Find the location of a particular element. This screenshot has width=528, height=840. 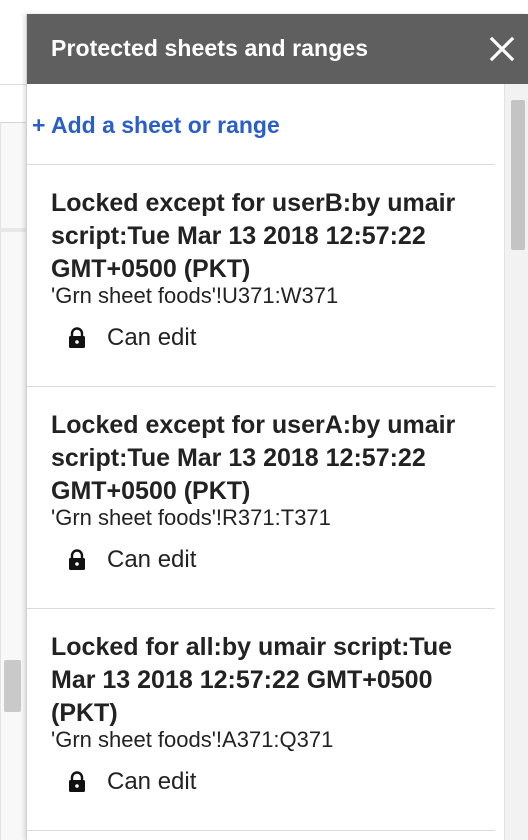

protection-range: 'Grn sheet foods'!U371:W371 is located at coordinates (195, 295).